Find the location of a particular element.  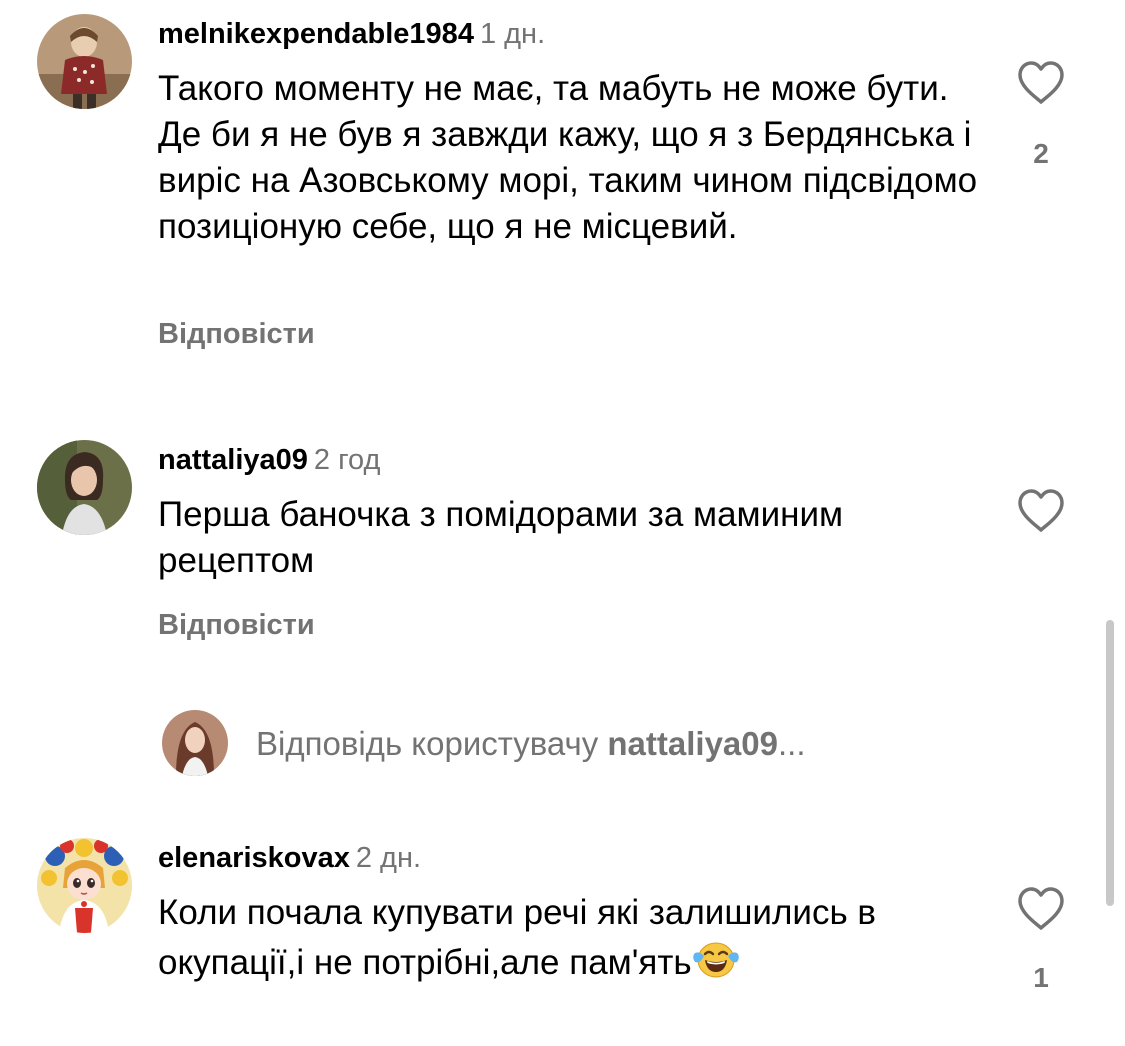

timestamp: 2 дн. is located at coordinates (388, 858).